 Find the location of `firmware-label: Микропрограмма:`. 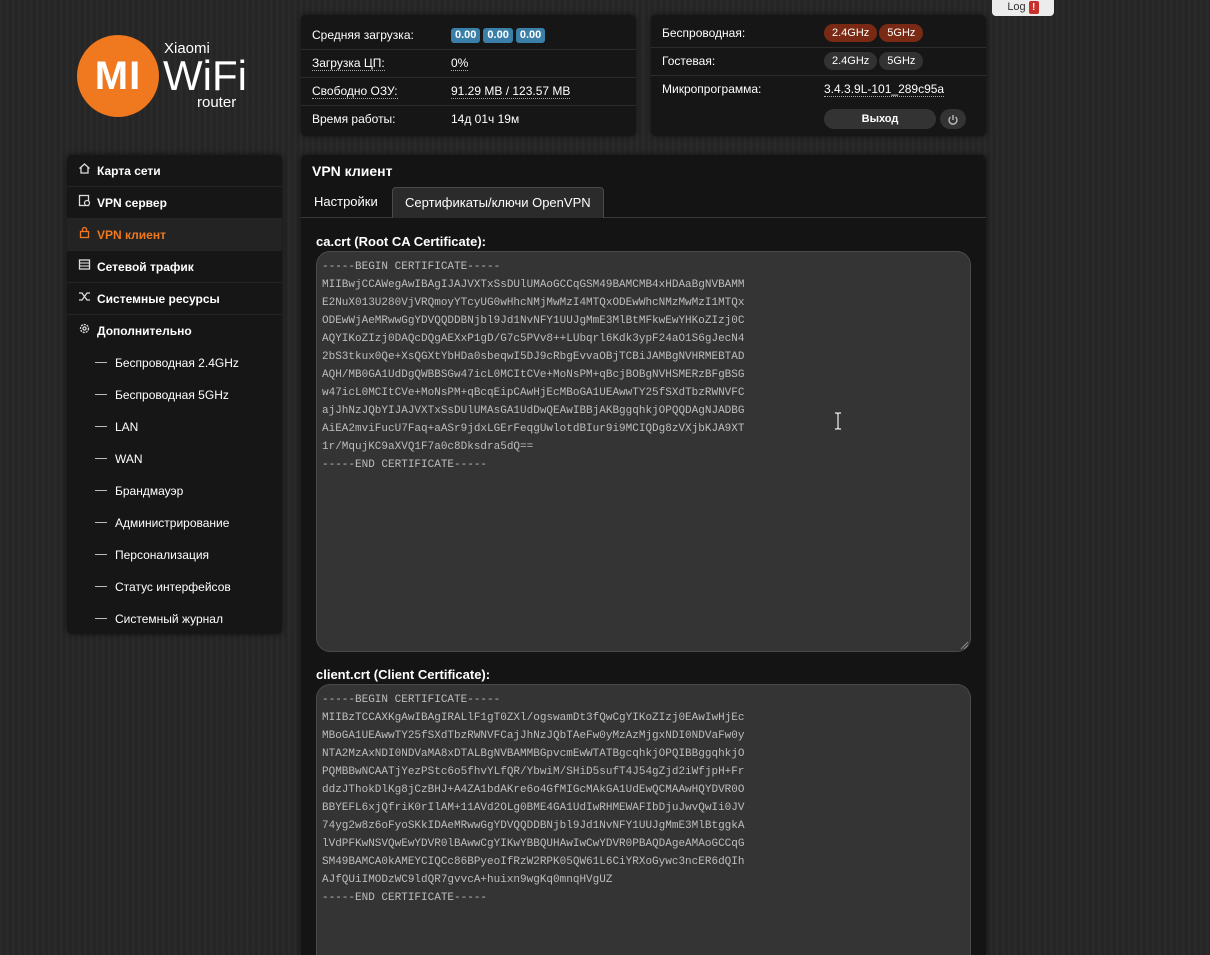

firmware-label: Микропрограмма: is located at coordinates (712, 89).